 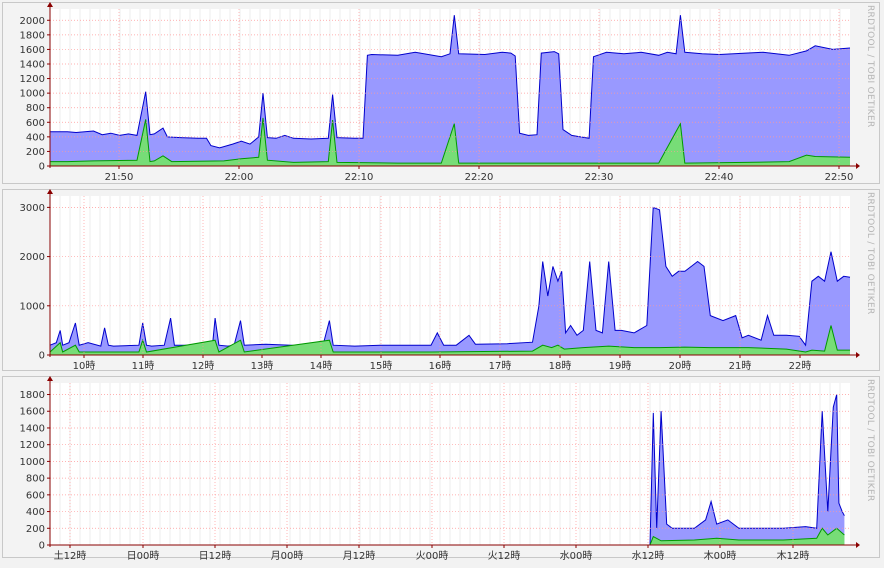 I want to click on x-tick-label: 22:30, so click(x=599, y=177).